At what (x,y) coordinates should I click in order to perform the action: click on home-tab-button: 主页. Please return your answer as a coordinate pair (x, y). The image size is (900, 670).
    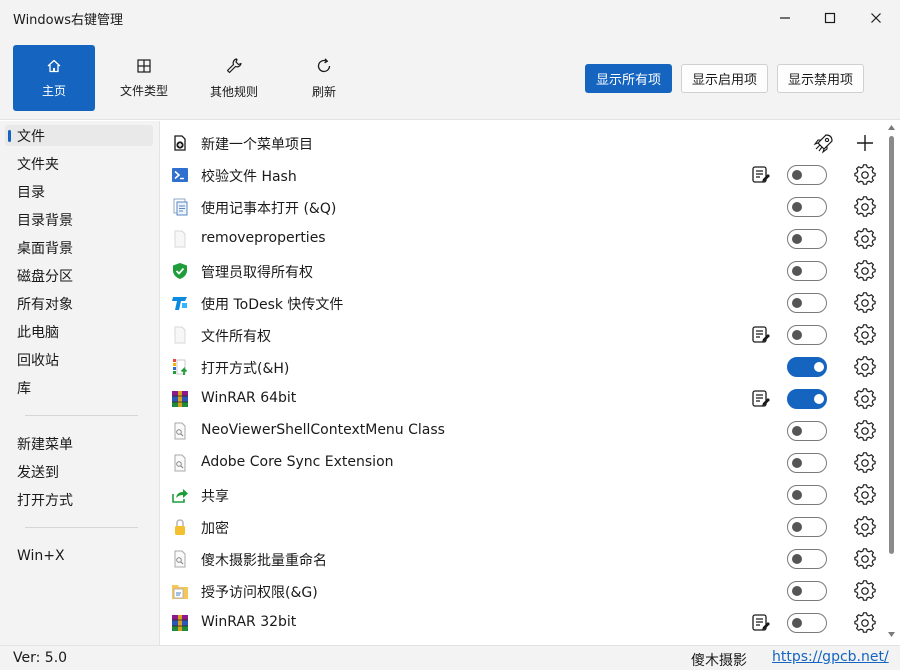
    Looking at the image, I should click on (54, 78).